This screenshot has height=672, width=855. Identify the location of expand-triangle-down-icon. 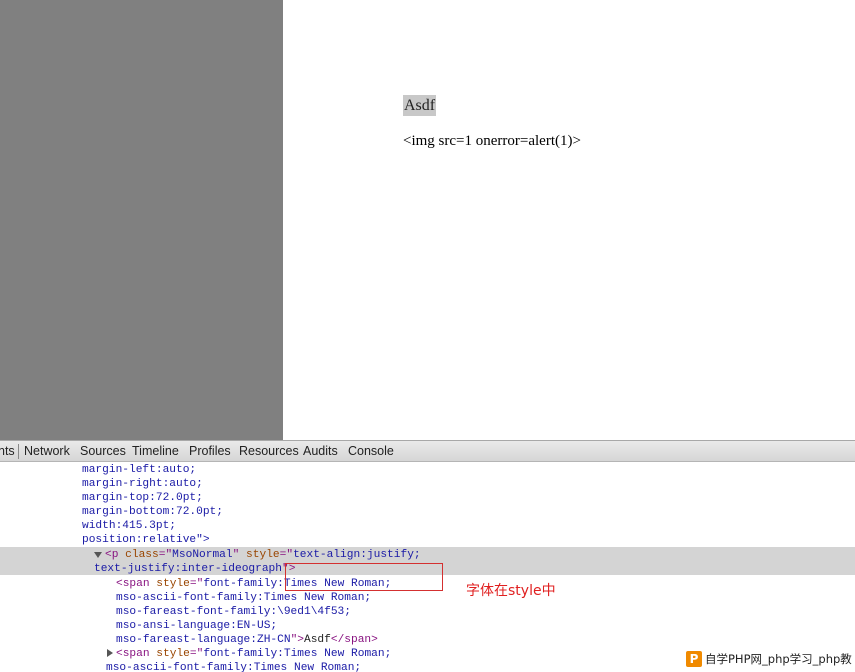
(98, 555).